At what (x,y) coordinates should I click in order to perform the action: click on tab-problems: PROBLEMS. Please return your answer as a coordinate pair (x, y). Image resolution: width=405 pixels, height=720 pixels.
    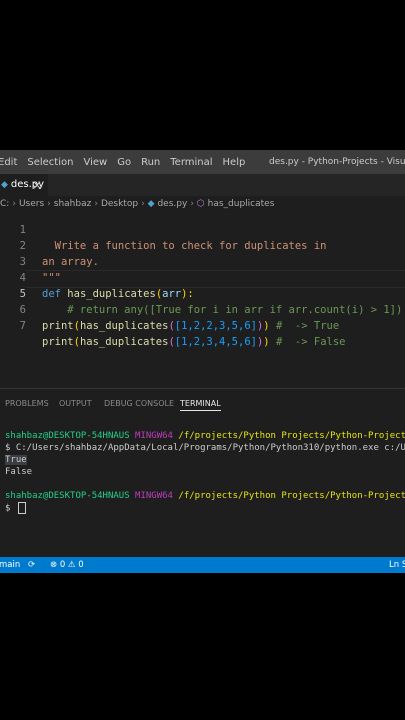
    Looking at the image, I should click on (27, 403).